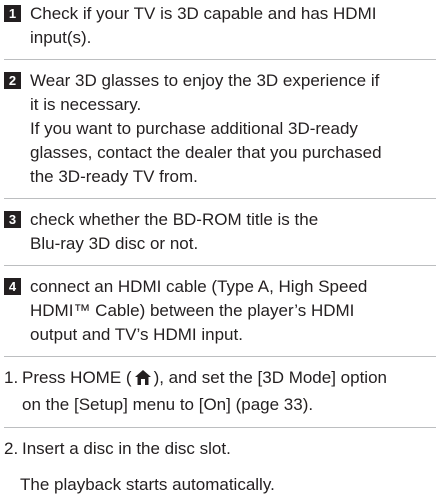 The image size is (442, 497). What do you see at coordinates (12, 80) in the screenshot?
I see `step-number: 2` at bounding box center [12, 80].